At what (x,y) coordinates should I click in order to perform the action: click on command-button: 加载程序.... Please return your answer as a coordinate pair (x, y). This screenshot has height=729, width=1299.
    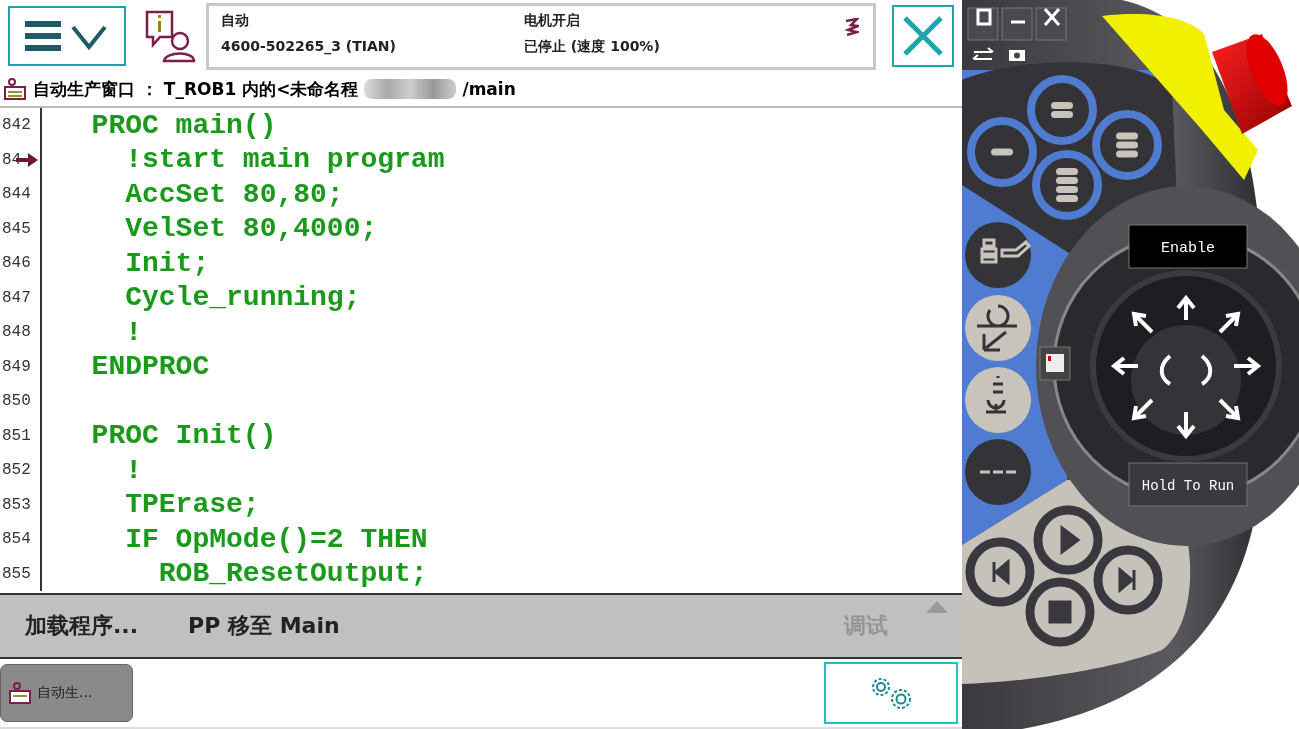
    Looking at the image, I should click on (82, 626).